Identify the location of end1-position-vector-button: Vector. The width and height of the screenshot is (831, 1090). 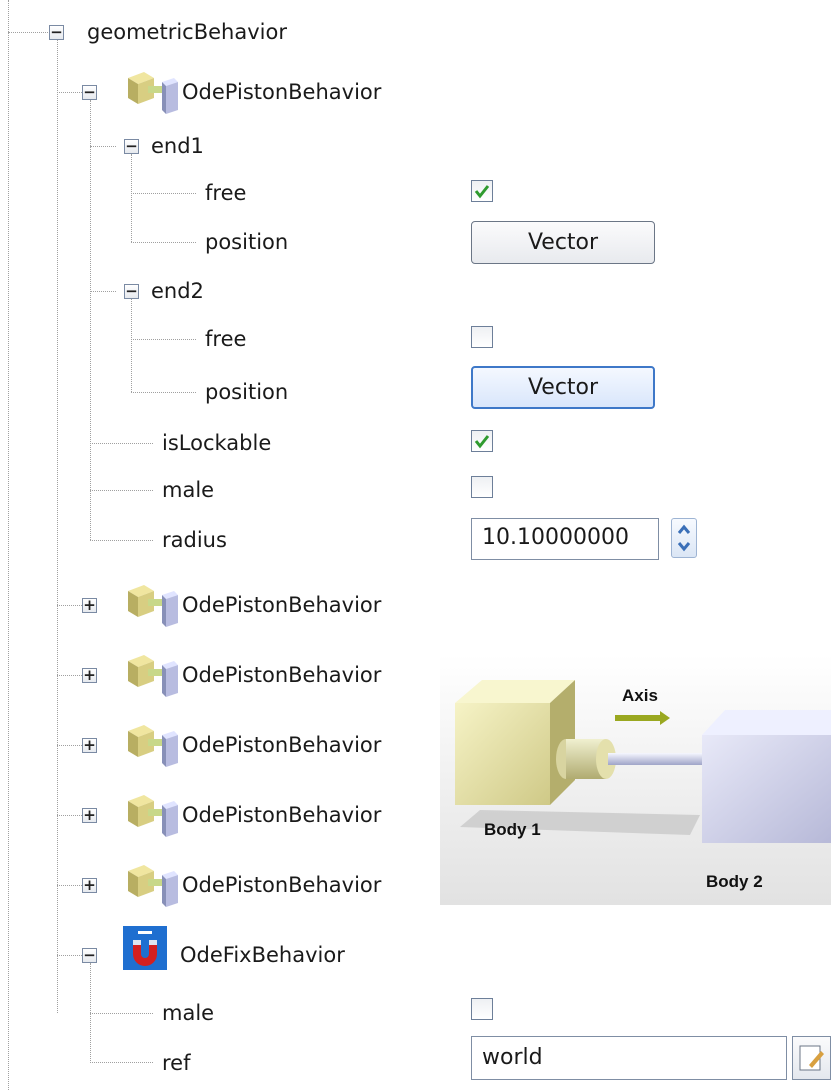
(563, 242).